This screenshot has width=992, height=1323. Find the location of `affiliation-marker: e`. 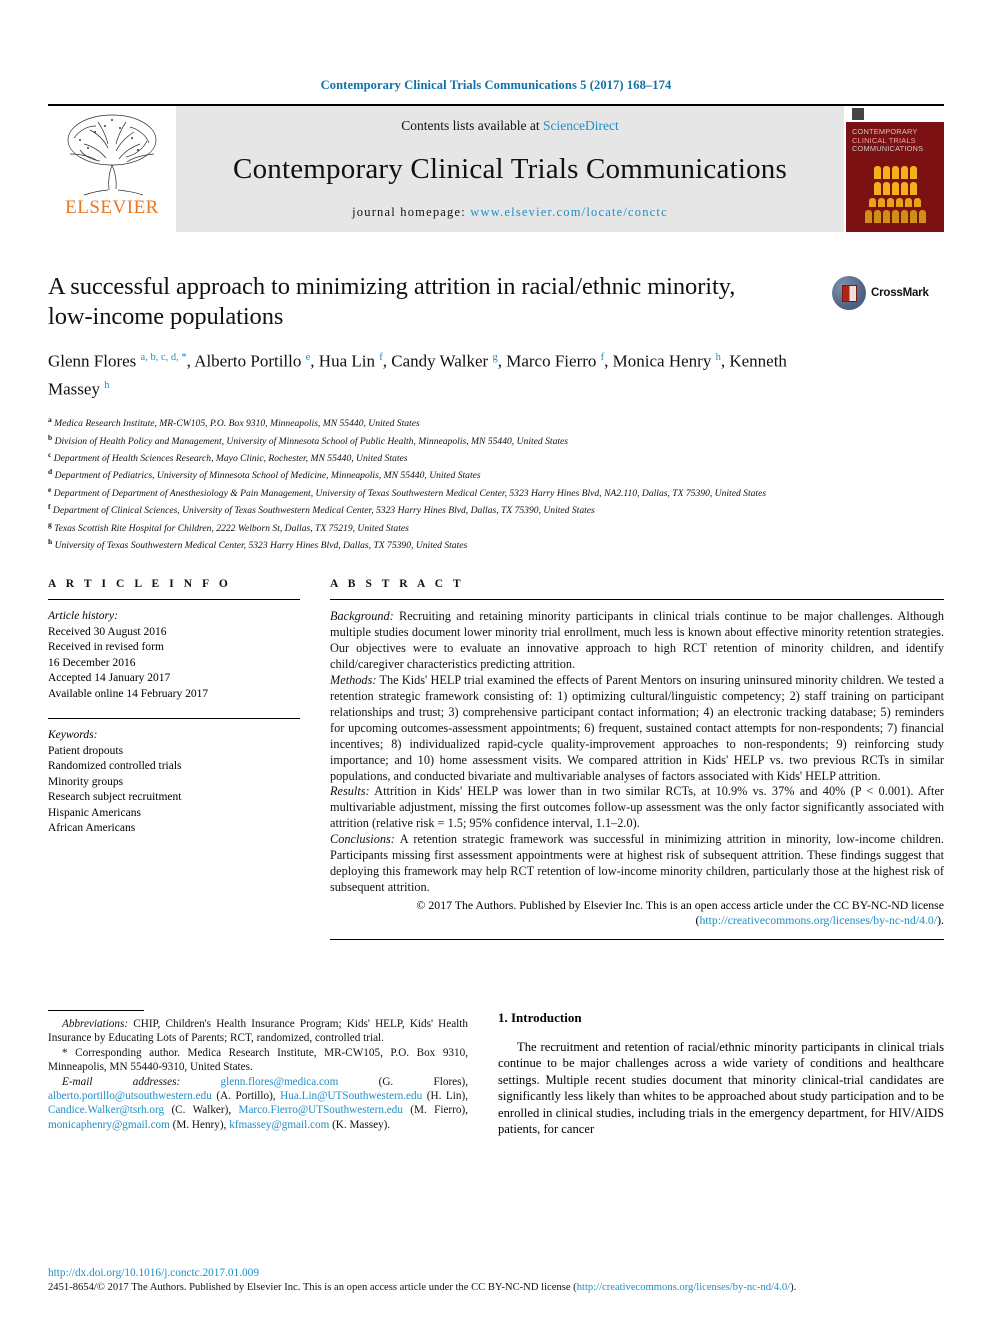

affiliation-marker: e is located at coordinates (50, 489).